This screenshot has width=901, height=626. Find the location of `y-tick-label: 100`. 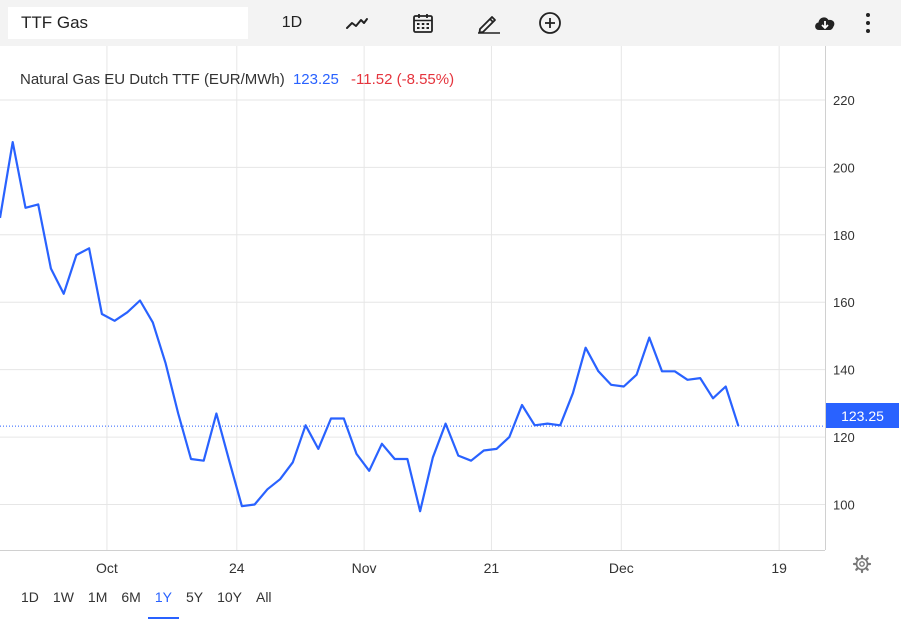

y-tick-label: 100 is located at coordinates (844, 504).